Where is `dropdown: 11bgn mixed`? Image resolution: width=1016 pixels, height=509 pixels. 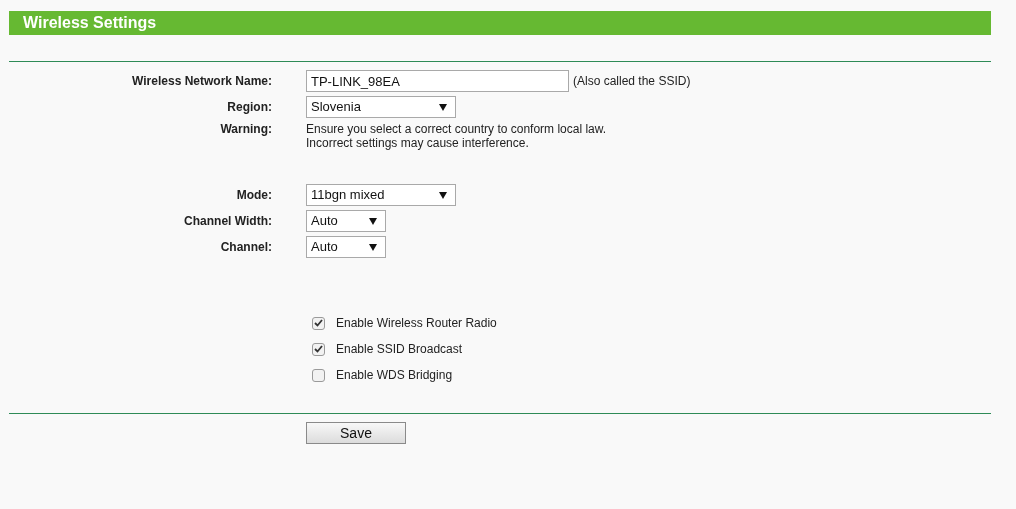
dropdown: 11bgn mixed is located at coordinates (381, 195).